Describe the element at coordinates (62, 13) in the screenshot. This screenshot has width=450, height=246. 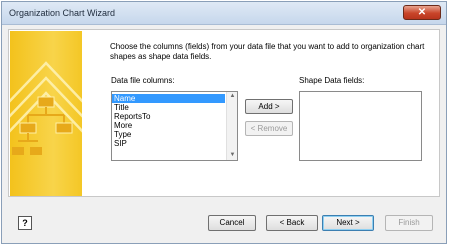
I see `window-title: Organization Chart Wizard` at that location.